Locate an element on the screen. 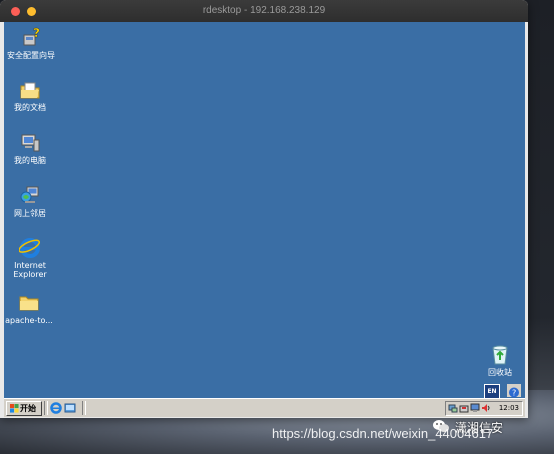 The width and height of the screenshot is (554, 454). taskbar: 开始 12:03 is located at coordinates (264, 407).